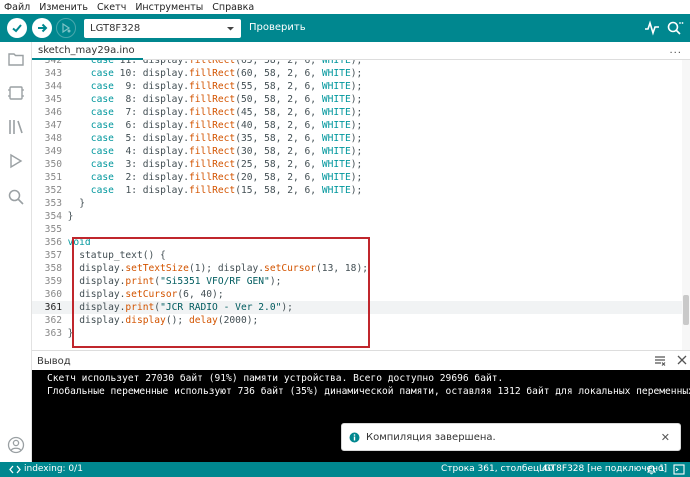 This screenshot has height=477, width=690. What do you see at coordinates (233, 7) in the screenshot?
I see `menu-help: Справка` at bounding box center [233, 7].